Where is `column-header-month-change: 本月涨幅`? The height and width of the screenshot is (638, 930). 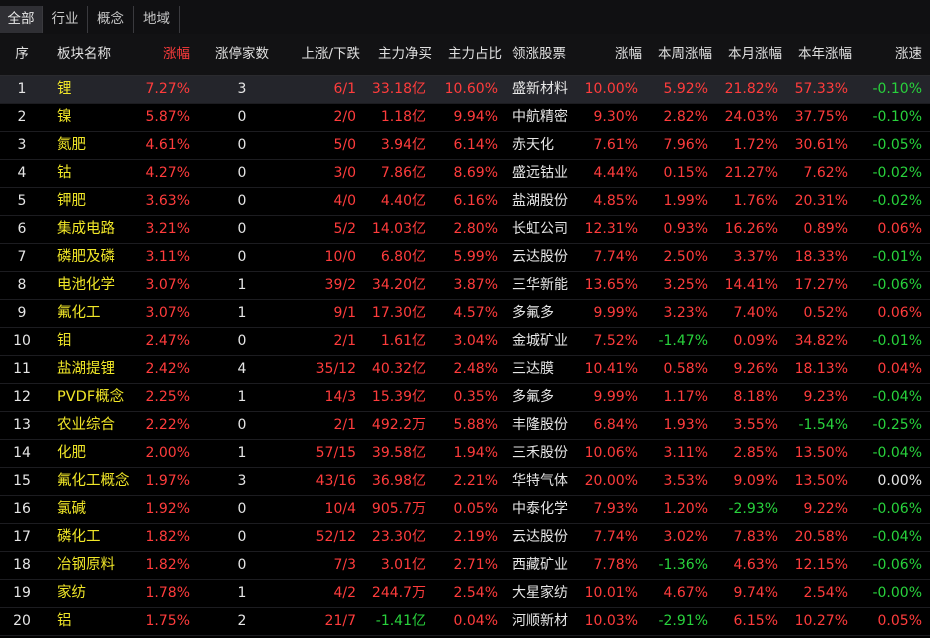
column-header-month-change: 本月涨幅 is located at coordinates (751, 54).